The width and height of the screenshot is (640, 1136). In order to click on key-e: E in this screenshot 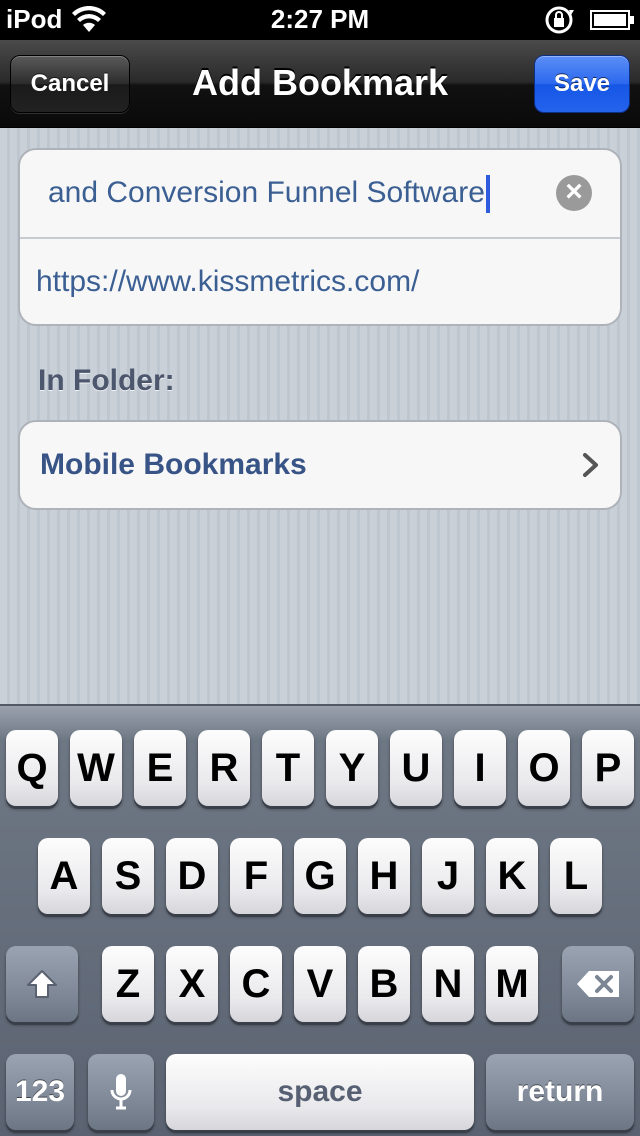, I will do `click(160, 768)`.